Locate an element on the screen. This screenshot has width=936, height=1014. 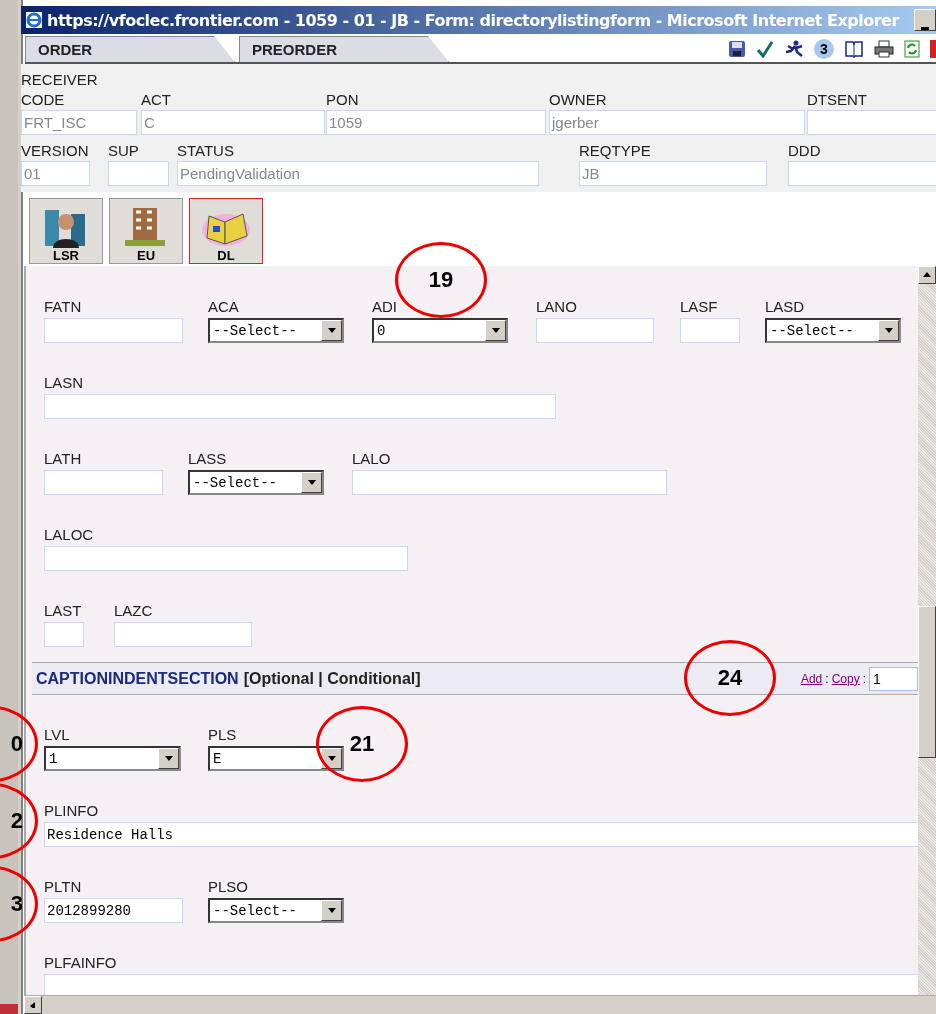
left-arrow-icon is located at coordinates (33, 1005).